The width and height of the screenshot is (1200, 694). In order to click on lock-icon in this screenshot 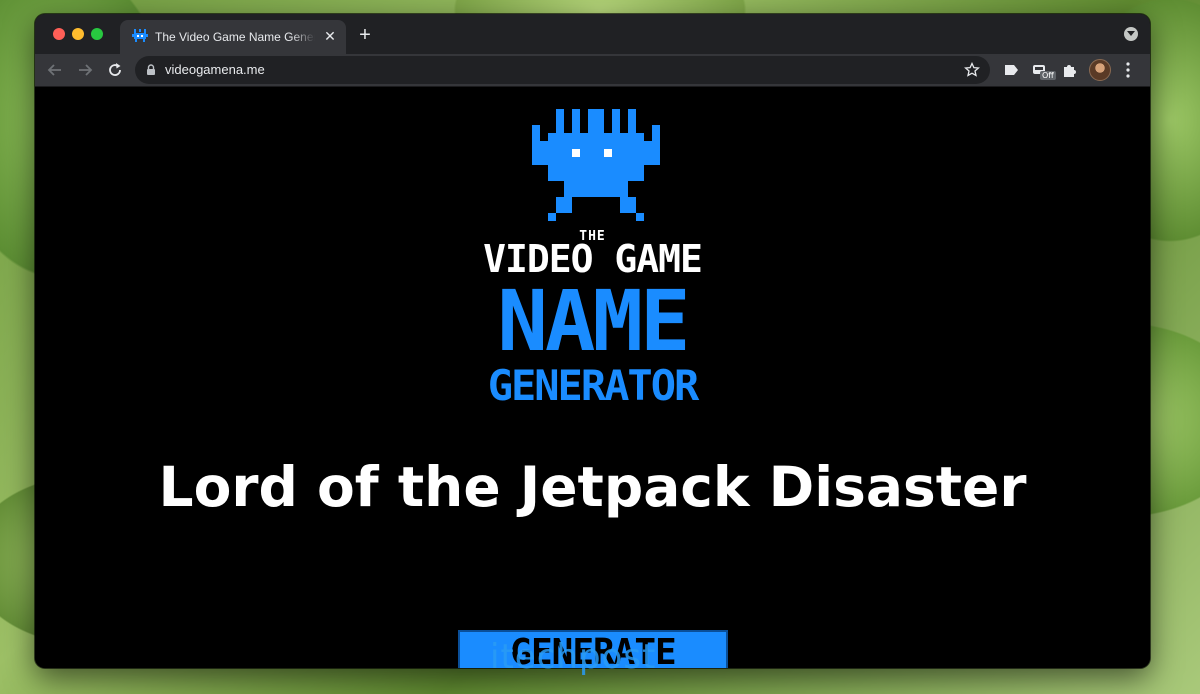, I will do `click(151, 70)`.